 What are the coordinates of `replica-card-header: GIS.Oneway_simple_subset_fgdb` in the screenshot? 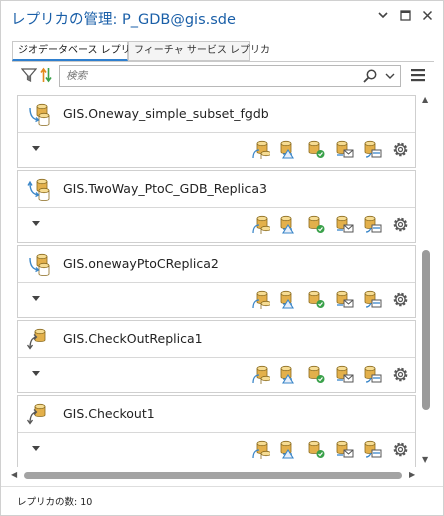 It's located at (216, 114).